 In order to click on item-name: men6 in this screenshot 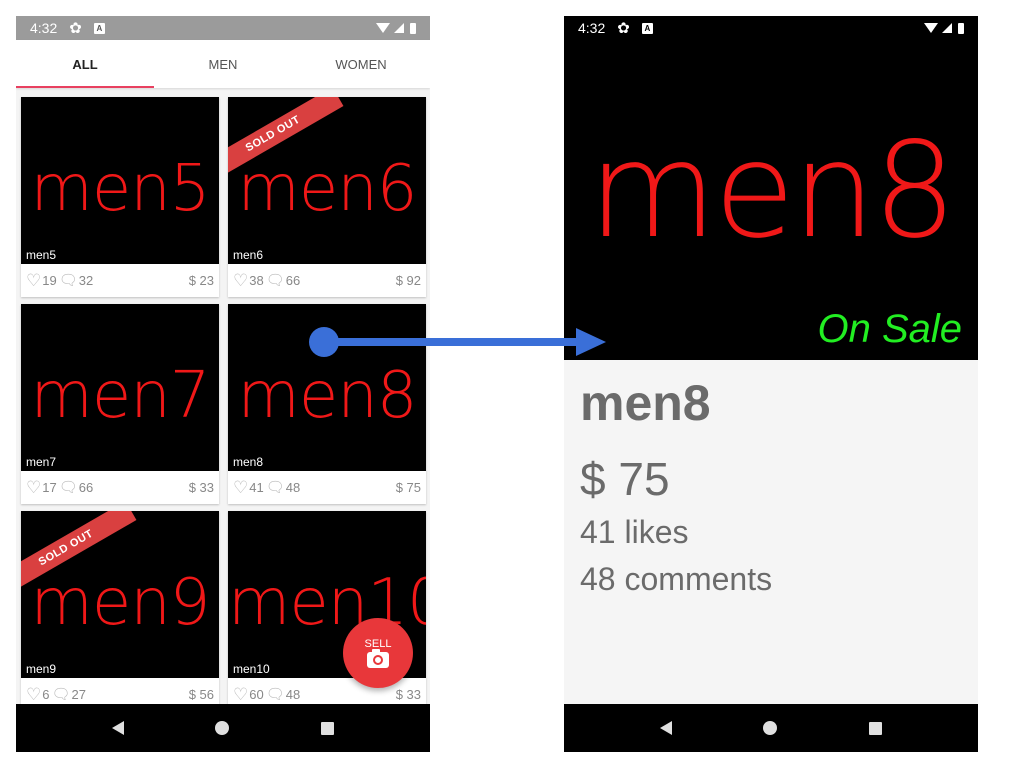, I will do `click(248, 255)`.